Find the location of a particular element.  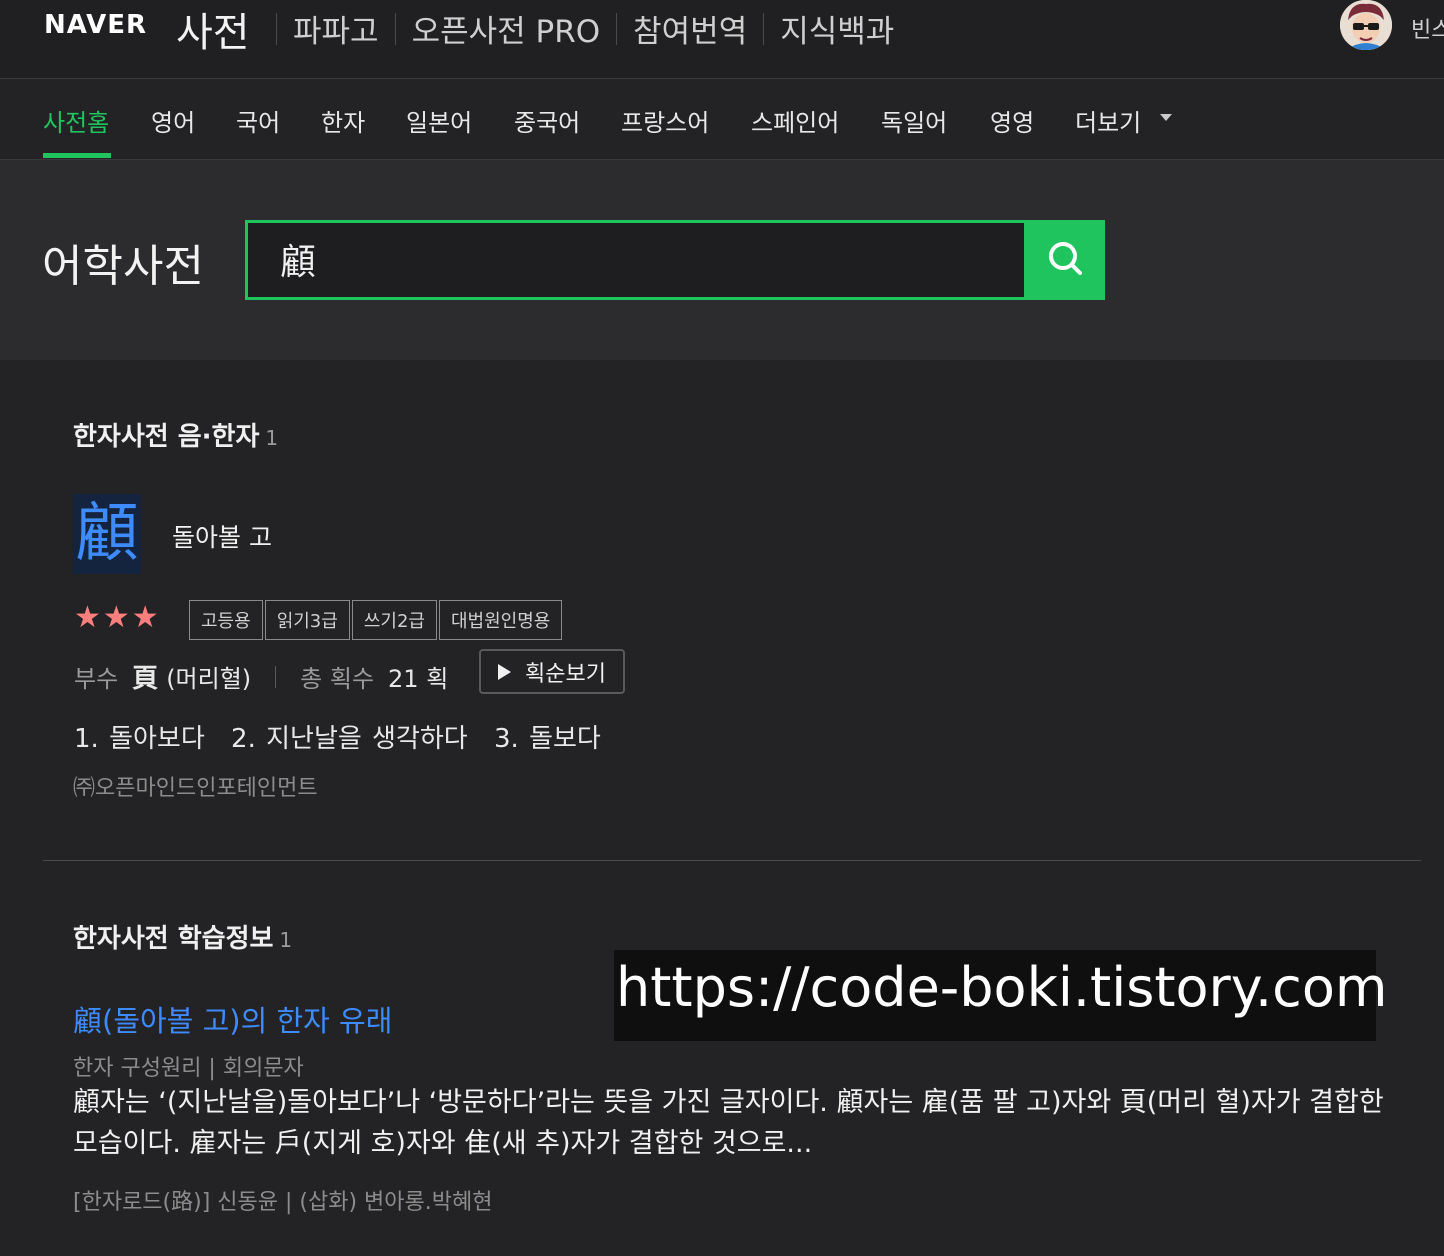

avatar is located at coordinates (1366, 25).